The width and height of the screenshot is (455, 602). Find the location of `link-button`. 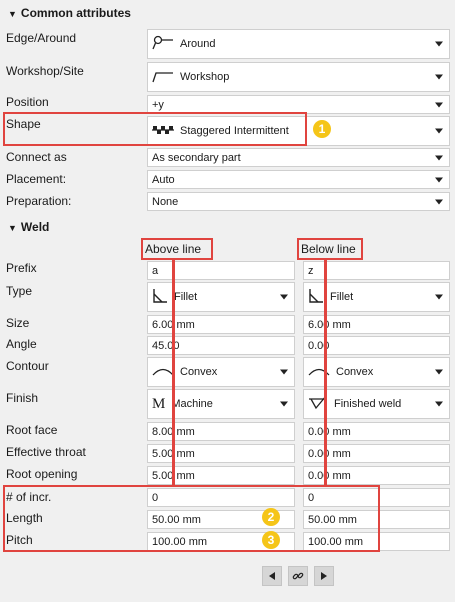

link-button is located at coordinates (298, 576).